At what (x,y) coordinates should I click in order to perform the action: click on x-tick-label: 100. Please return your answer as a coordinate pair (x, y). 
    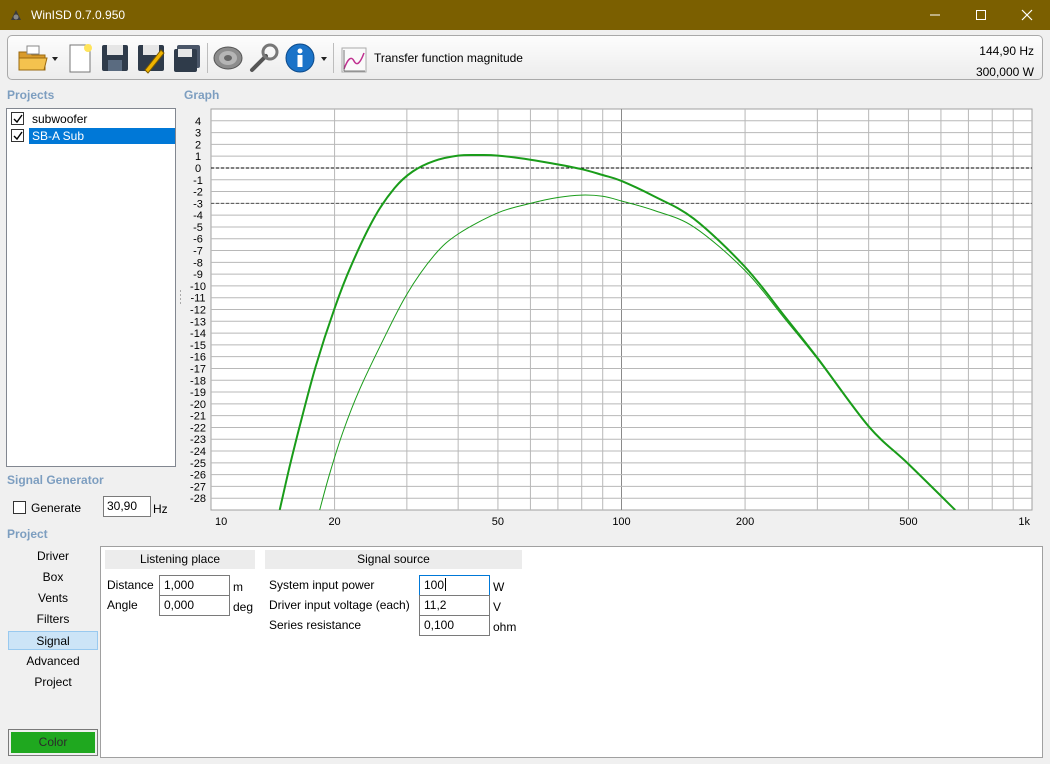
    Looking at the image, I should click on (621, 520).